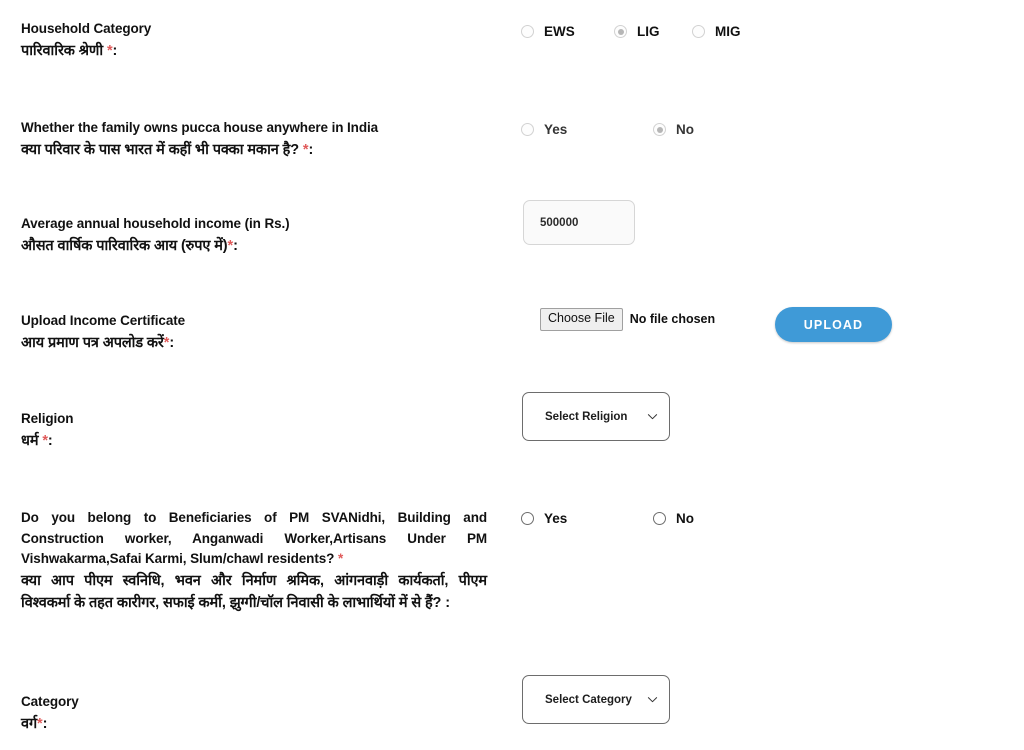 The width and height of the screenshot is (1024, 750). What do you see at coordinates (86, 28) in the screenshot?
I see `household-category-label-en: Household Category` at bounding box center [86, 28].